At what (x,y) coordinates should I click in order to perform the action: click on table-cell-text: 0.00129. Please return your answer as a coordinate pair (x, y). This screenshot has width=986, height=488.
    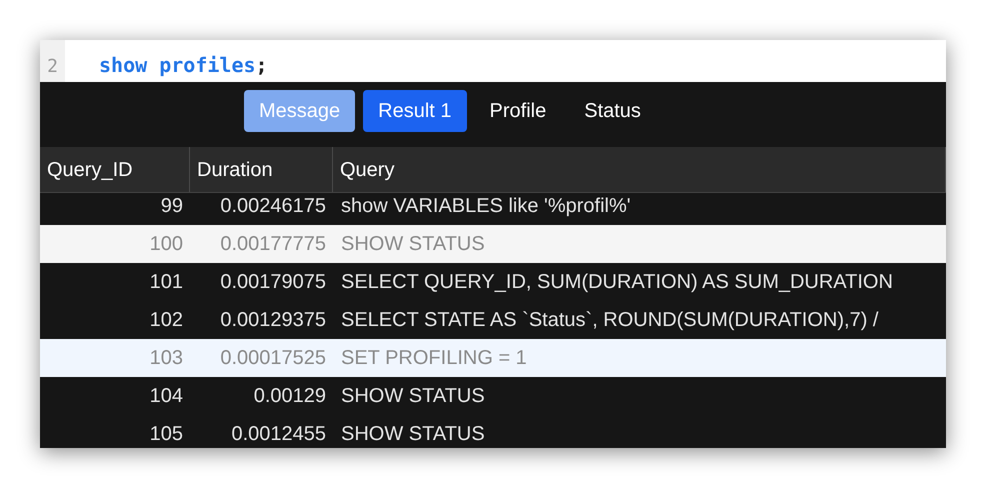
    Looking at the image, I should click on (289, 396).